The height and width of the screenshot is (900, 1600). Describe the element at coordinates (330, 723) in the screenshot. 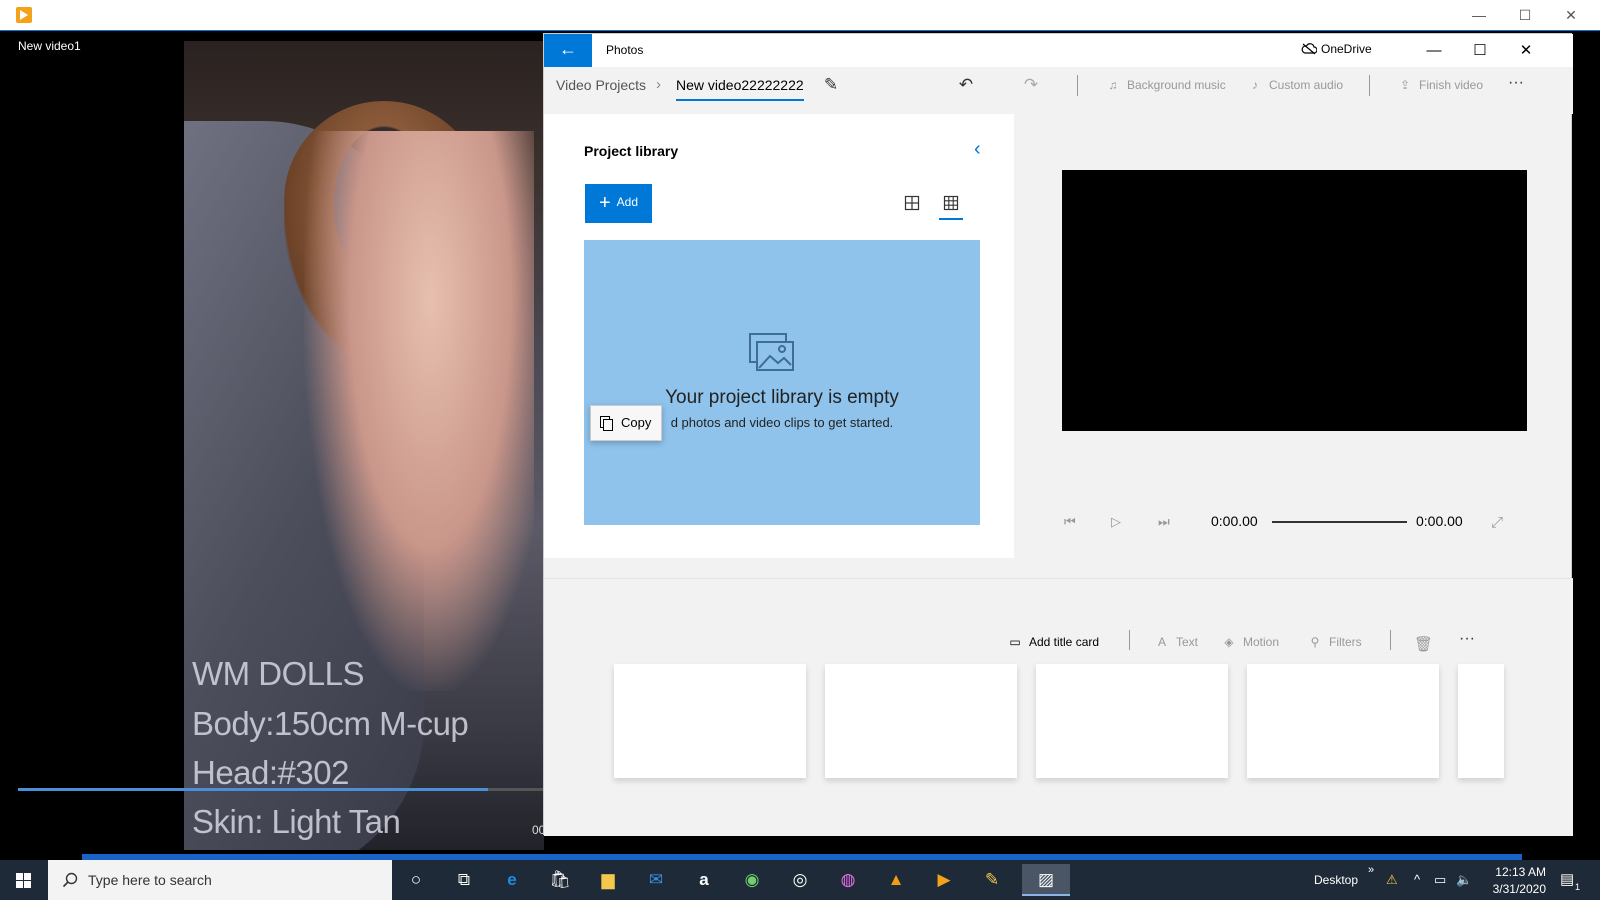

I see `video-overlay-line: Body:150cm M-cup` at that location.